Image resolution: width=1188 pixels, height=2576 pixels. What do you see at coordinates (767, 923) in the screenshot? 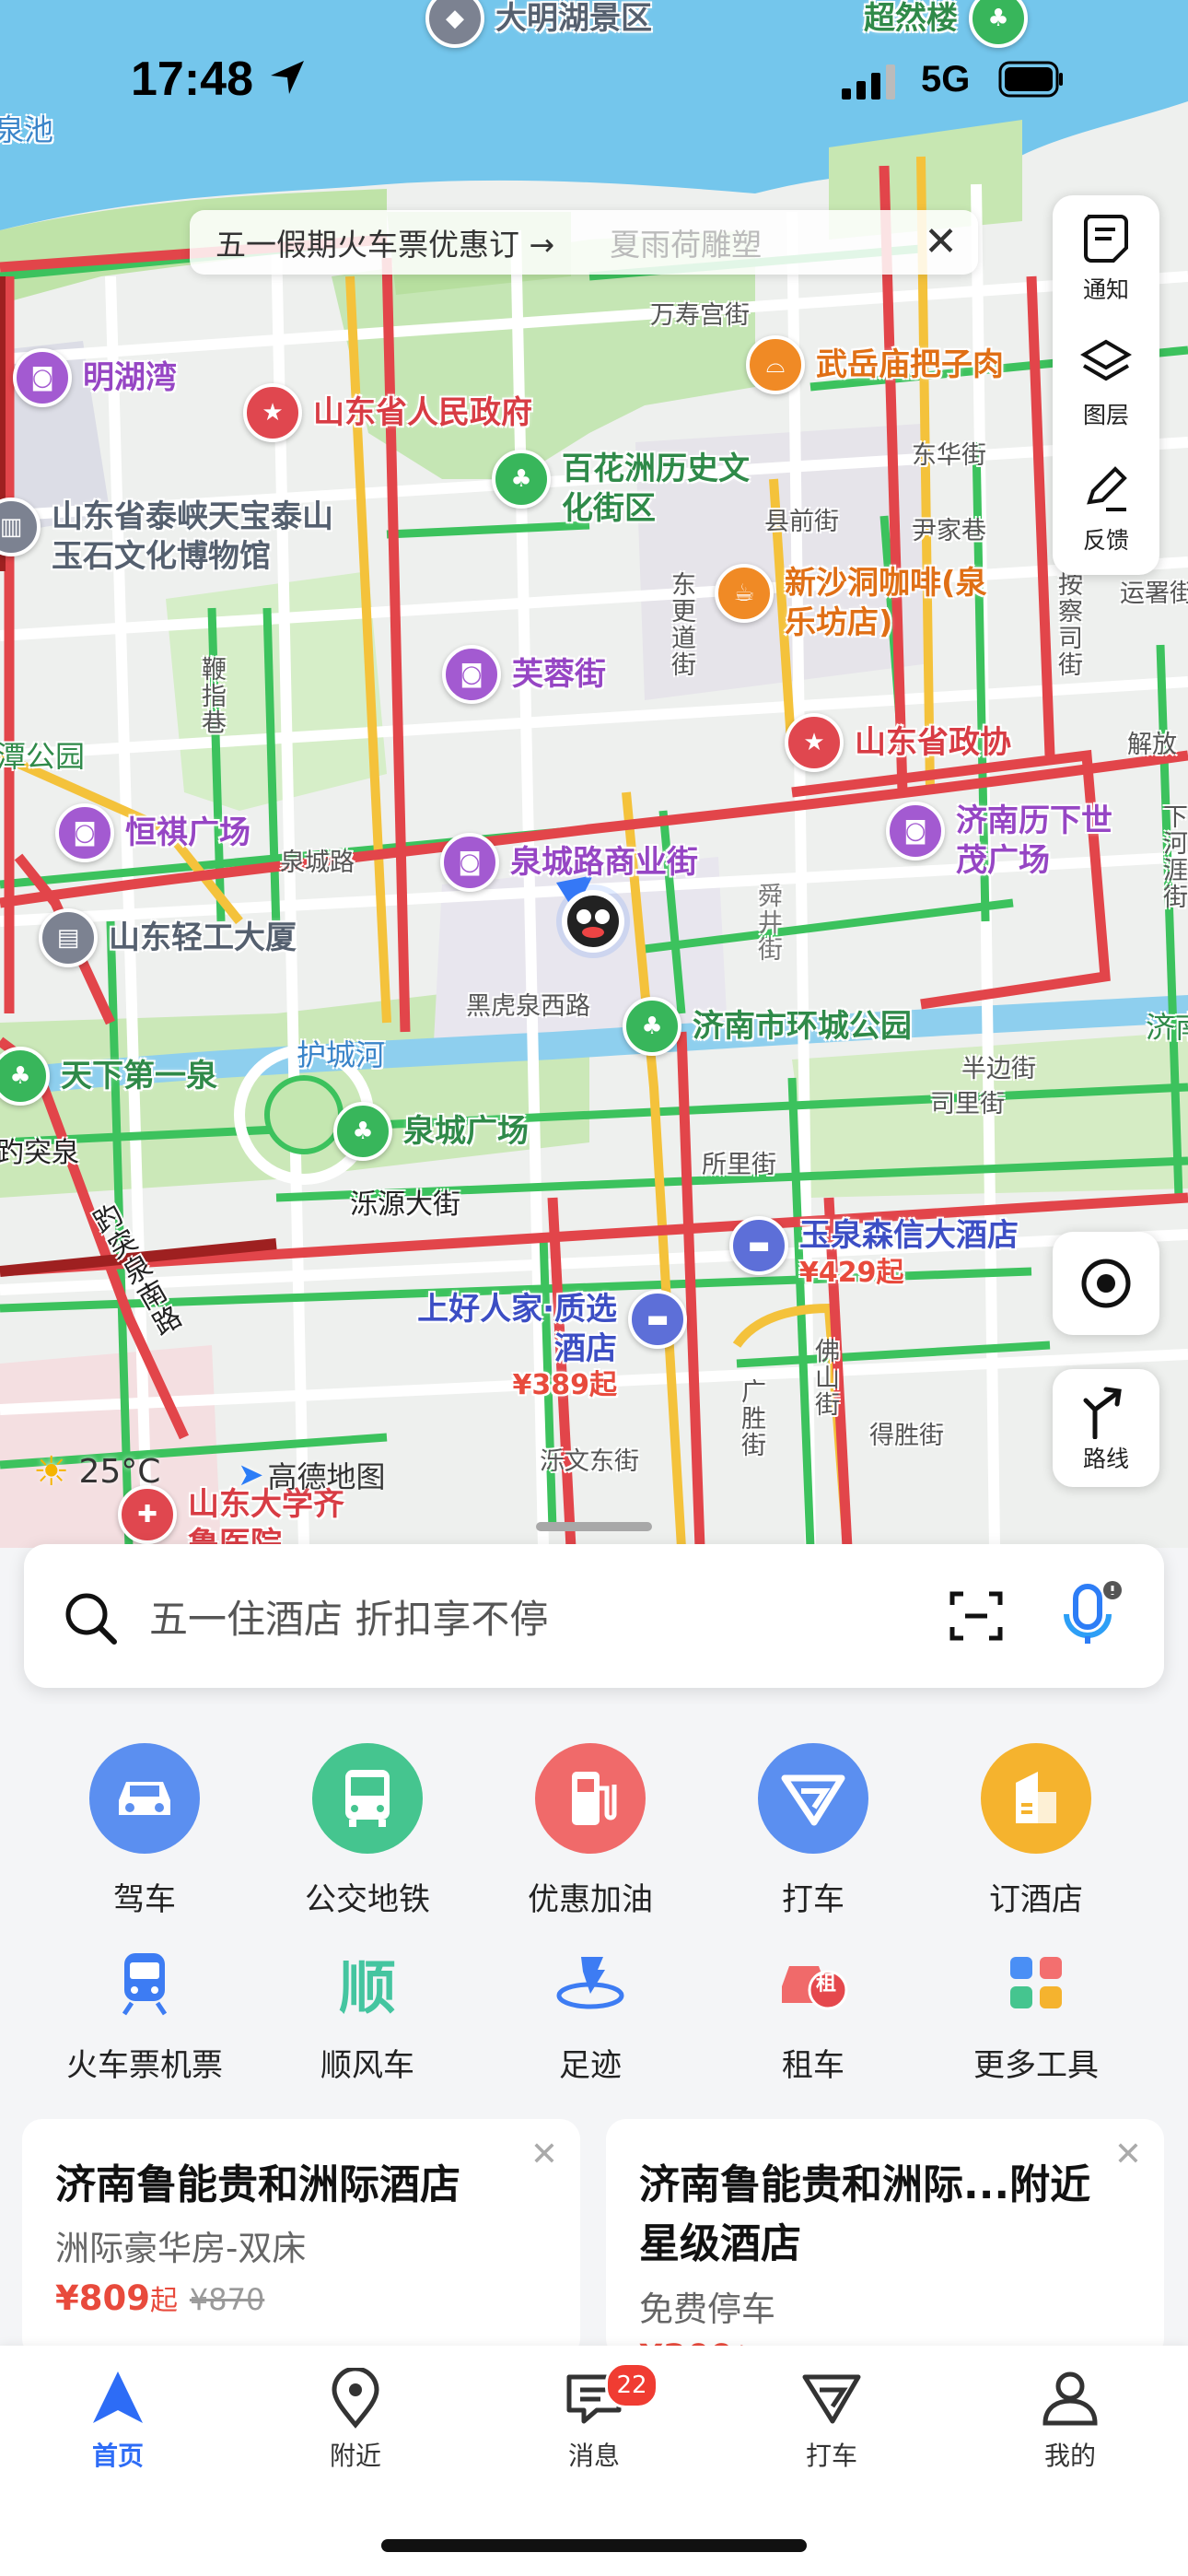
I see `street-shunjing: 舜井街` at bounding box center [767, 923].